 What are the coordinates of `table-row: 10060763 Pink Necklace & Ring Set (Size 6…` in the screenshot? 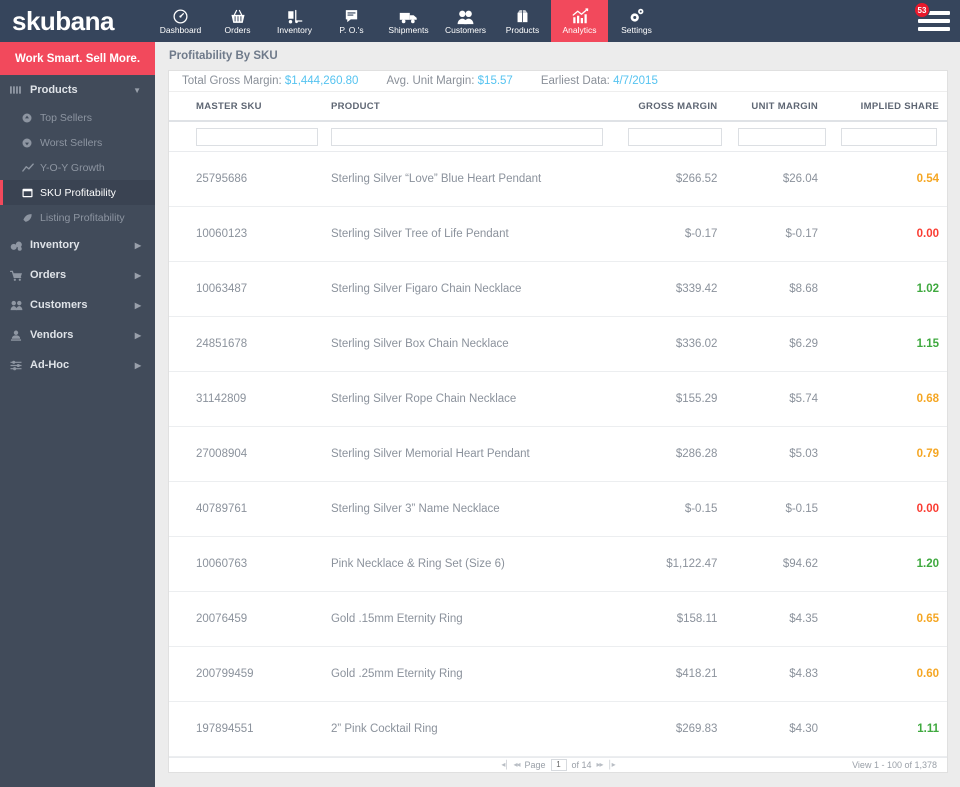 It's located at (558, 564).